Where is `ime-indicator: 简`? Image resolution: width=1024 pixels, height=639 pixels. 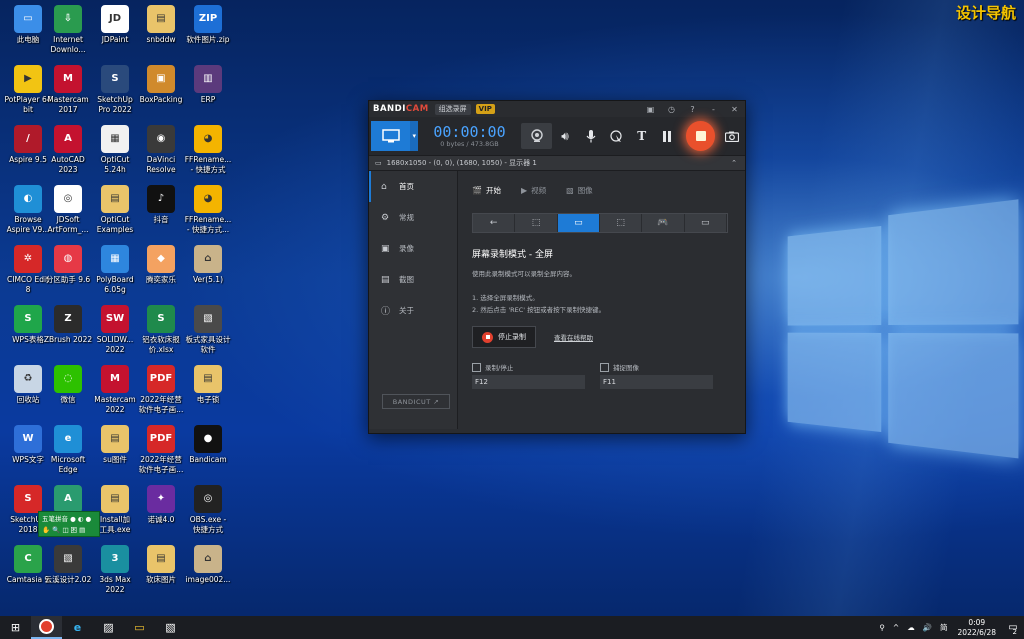
ime-indicator: 简 is located at coordinates (944, 627).